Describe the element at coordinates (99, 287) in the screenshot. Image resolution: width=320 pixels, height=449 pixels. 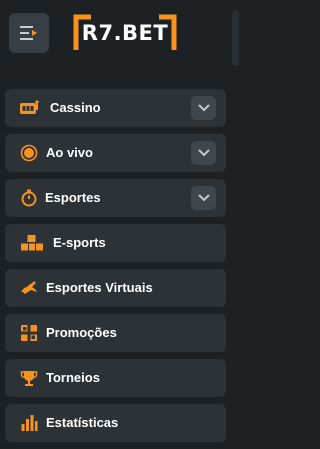
I see `menu-item-label: Esportes Virtuais` at that location.